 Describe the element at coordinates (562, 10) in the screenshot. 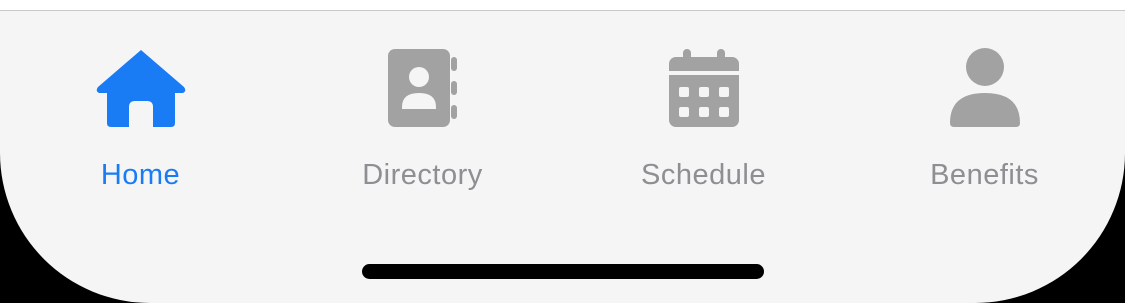

I see `tab-bar-divider` at that location.